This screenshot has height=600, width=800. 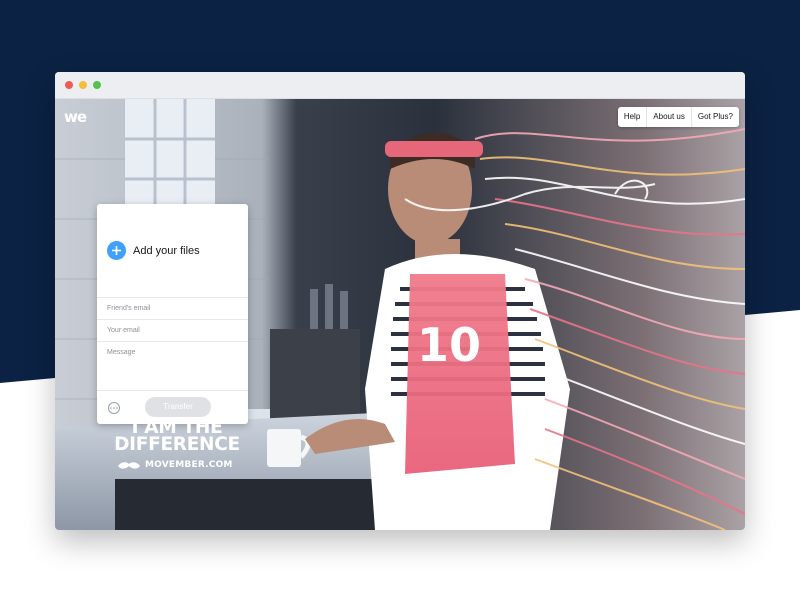 I want to click on message-field: Message, so click(x=172, y=361).